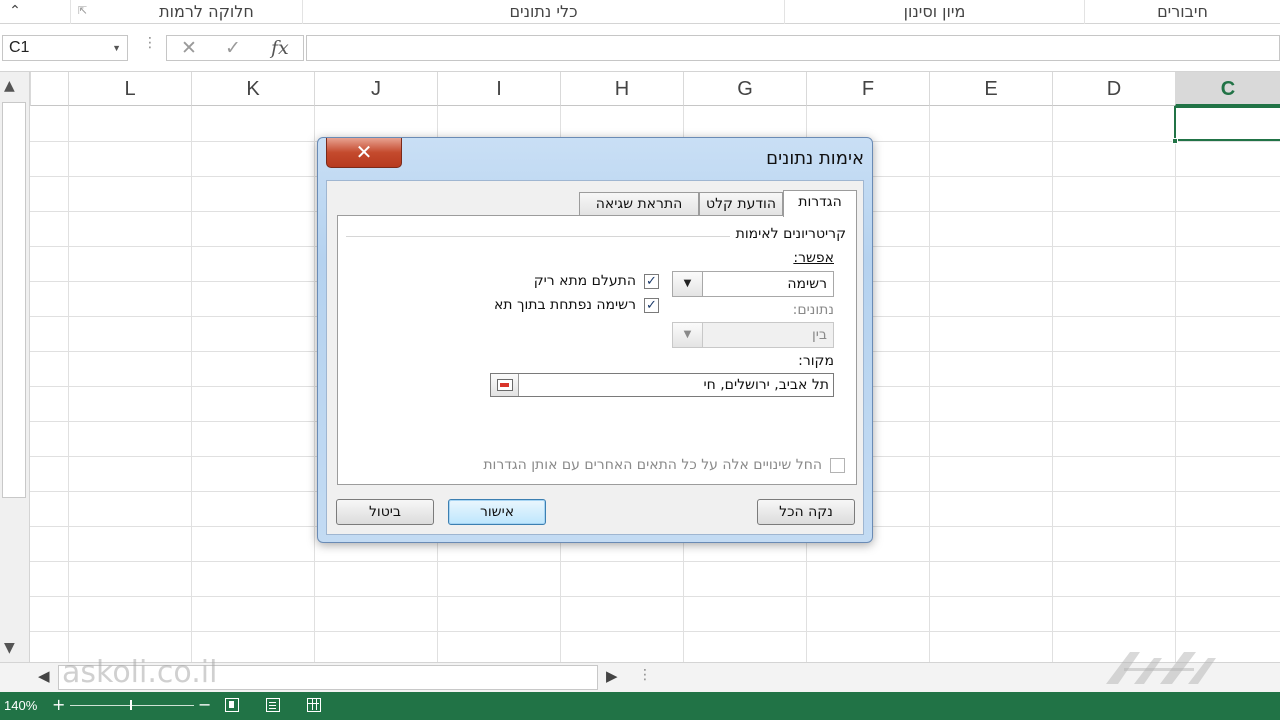 The width and height of the screenshot is (1280, 720). Describe the element at coordinates (65, 48) in the screenshot. I see `name-box: C1 ▼` at that location.